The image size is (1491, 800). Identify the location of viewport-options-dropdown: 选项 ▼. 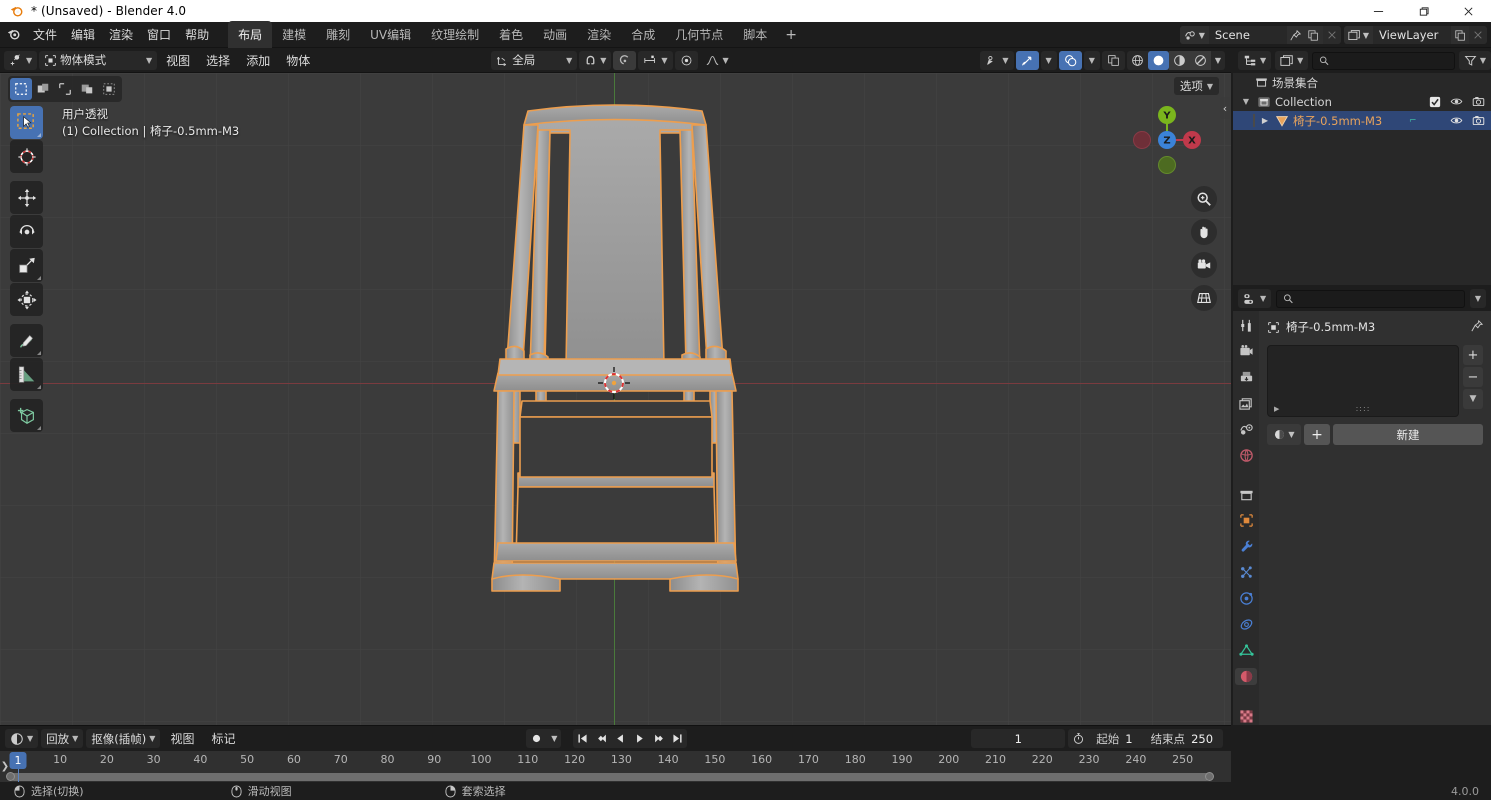
(1196, 86).